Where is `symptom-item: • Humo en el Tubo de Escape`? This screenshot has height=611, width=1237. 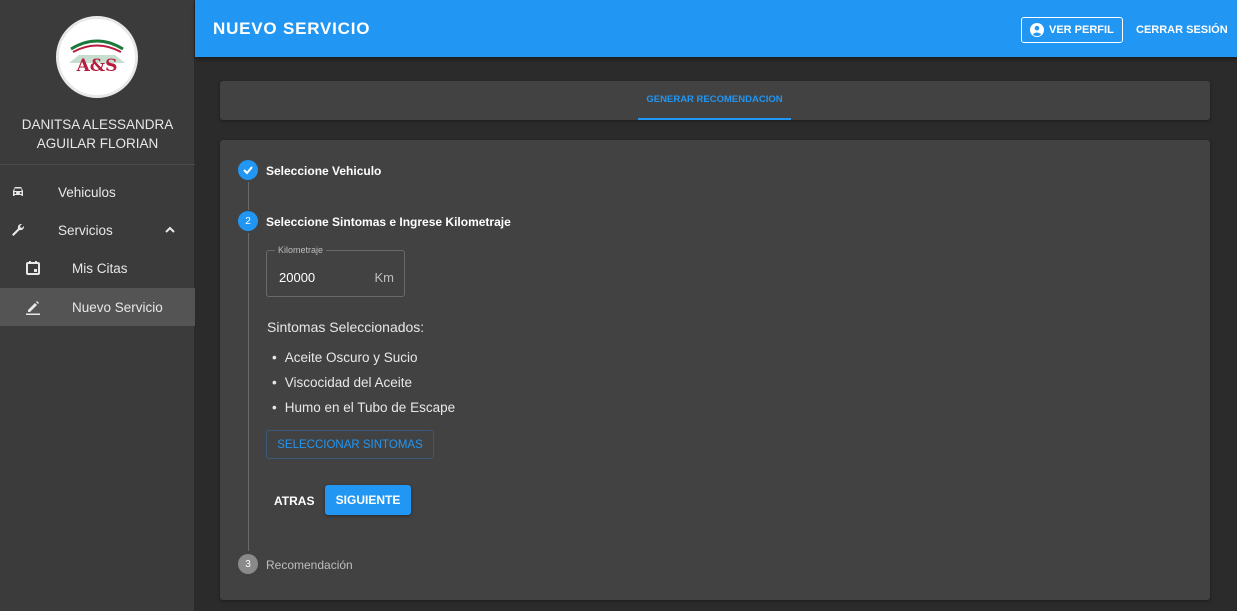 symptom-item: • Humo en el Tubo de Escape is located at coordinates (364, 407).